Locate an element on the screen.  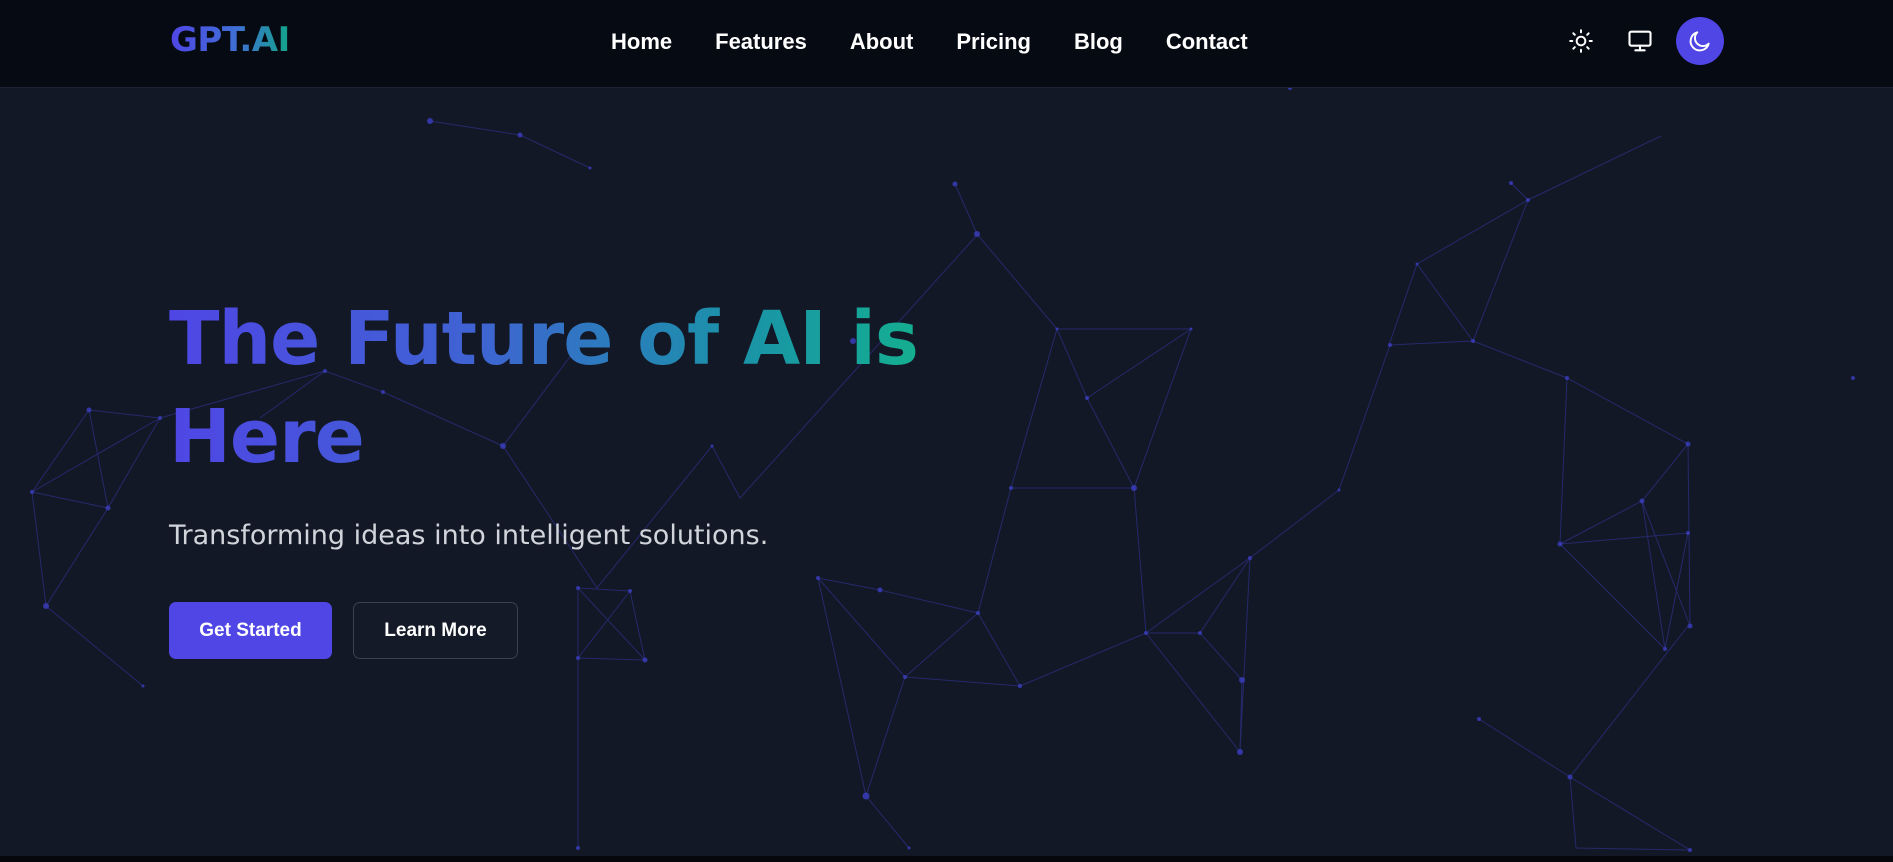
nav-link-about: About is located at coordinates (882, 42).